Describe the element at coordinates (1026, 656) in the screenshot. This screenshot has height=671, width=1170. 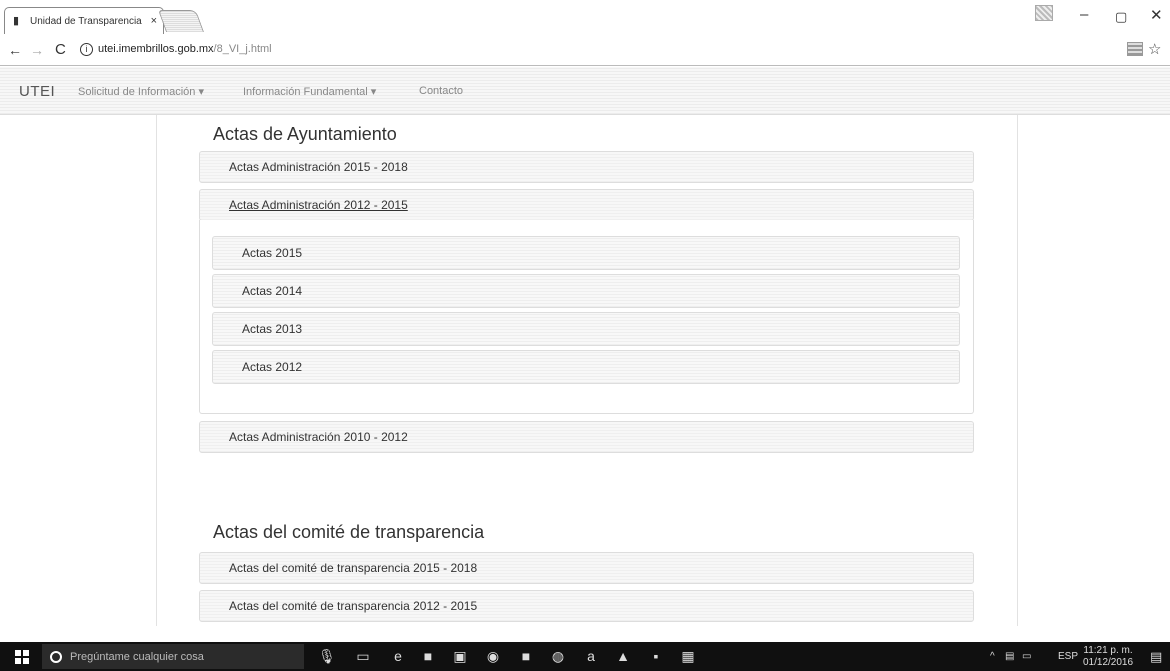
I see `battery-icon: ▭` at that location.